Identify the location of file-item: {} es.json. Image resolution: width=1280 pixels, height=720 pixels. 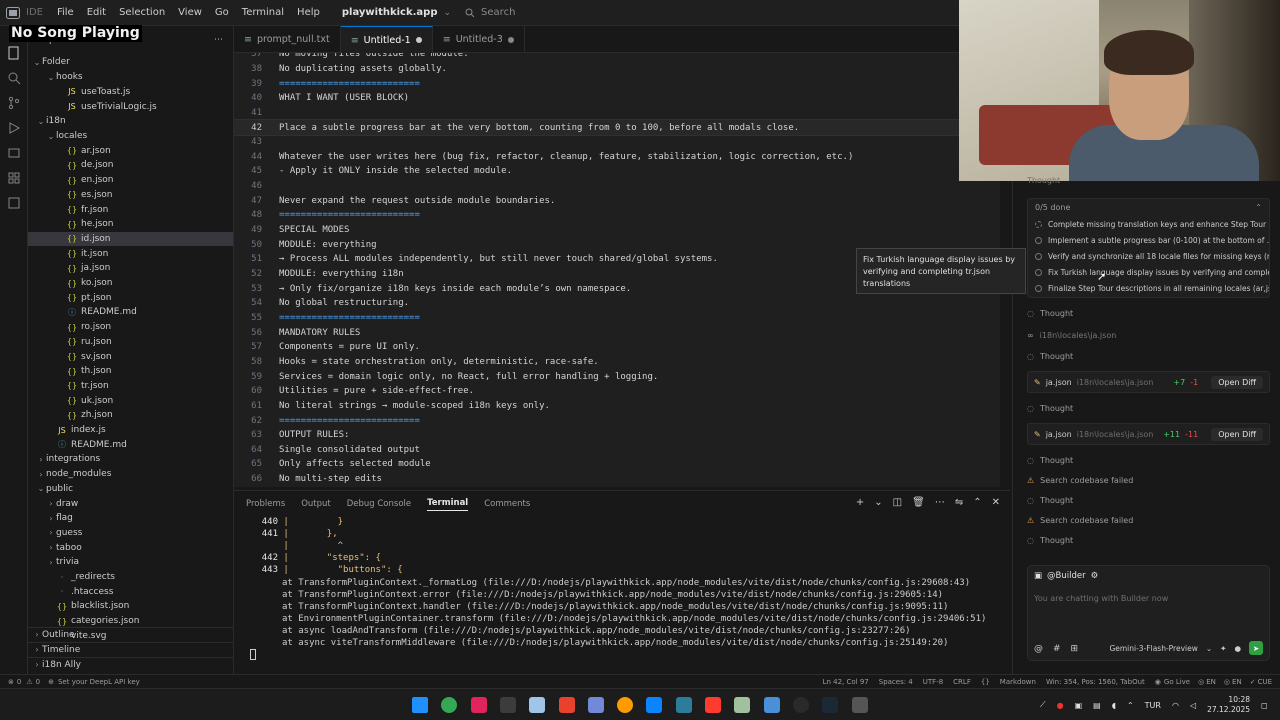
(130, 195).